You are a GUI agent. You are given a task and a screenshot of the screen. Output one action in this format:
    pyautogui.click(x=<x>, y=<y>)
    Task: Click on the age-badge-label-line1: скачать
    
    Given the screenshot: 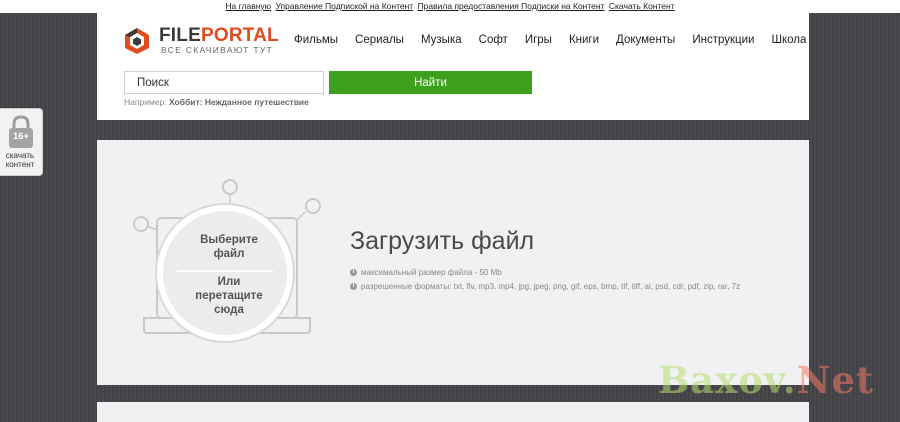 What is the action you would take?
    pyautogui.click(x=20, y=155)
    